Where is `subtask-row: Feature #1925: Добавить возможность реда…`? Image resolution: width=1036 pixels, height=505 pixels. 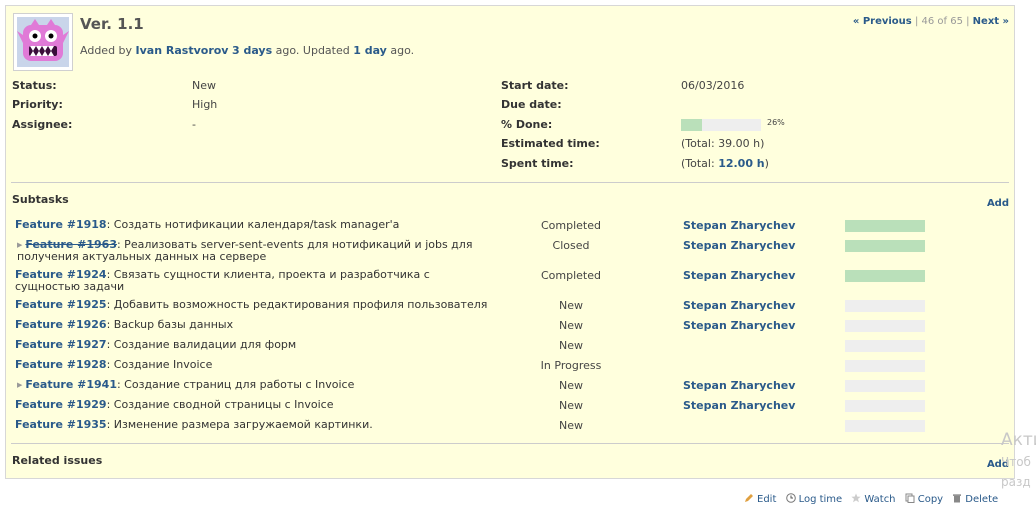 subtask-row: Feature #1925: Добавить возможность реда… is located at coordinates (511, 306).